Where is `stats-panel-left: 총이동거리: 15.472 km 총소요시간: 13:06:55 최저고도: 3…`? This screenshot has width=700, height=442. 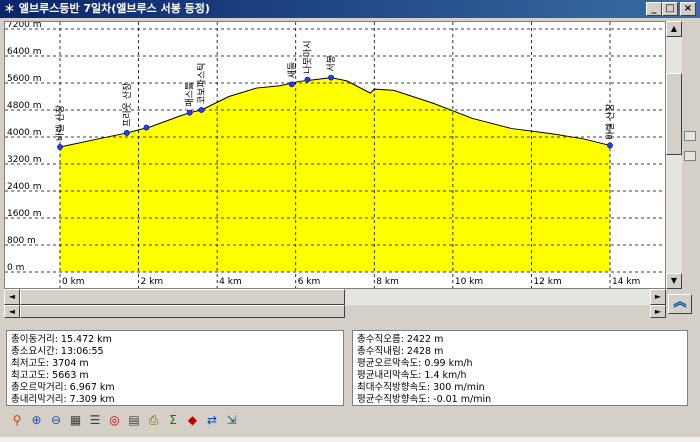
stats-panel-left: 총이동거리: 15.472 km 총소요시간: 13:06:55 최저고도: 3… is located at coordinates (175, 368).